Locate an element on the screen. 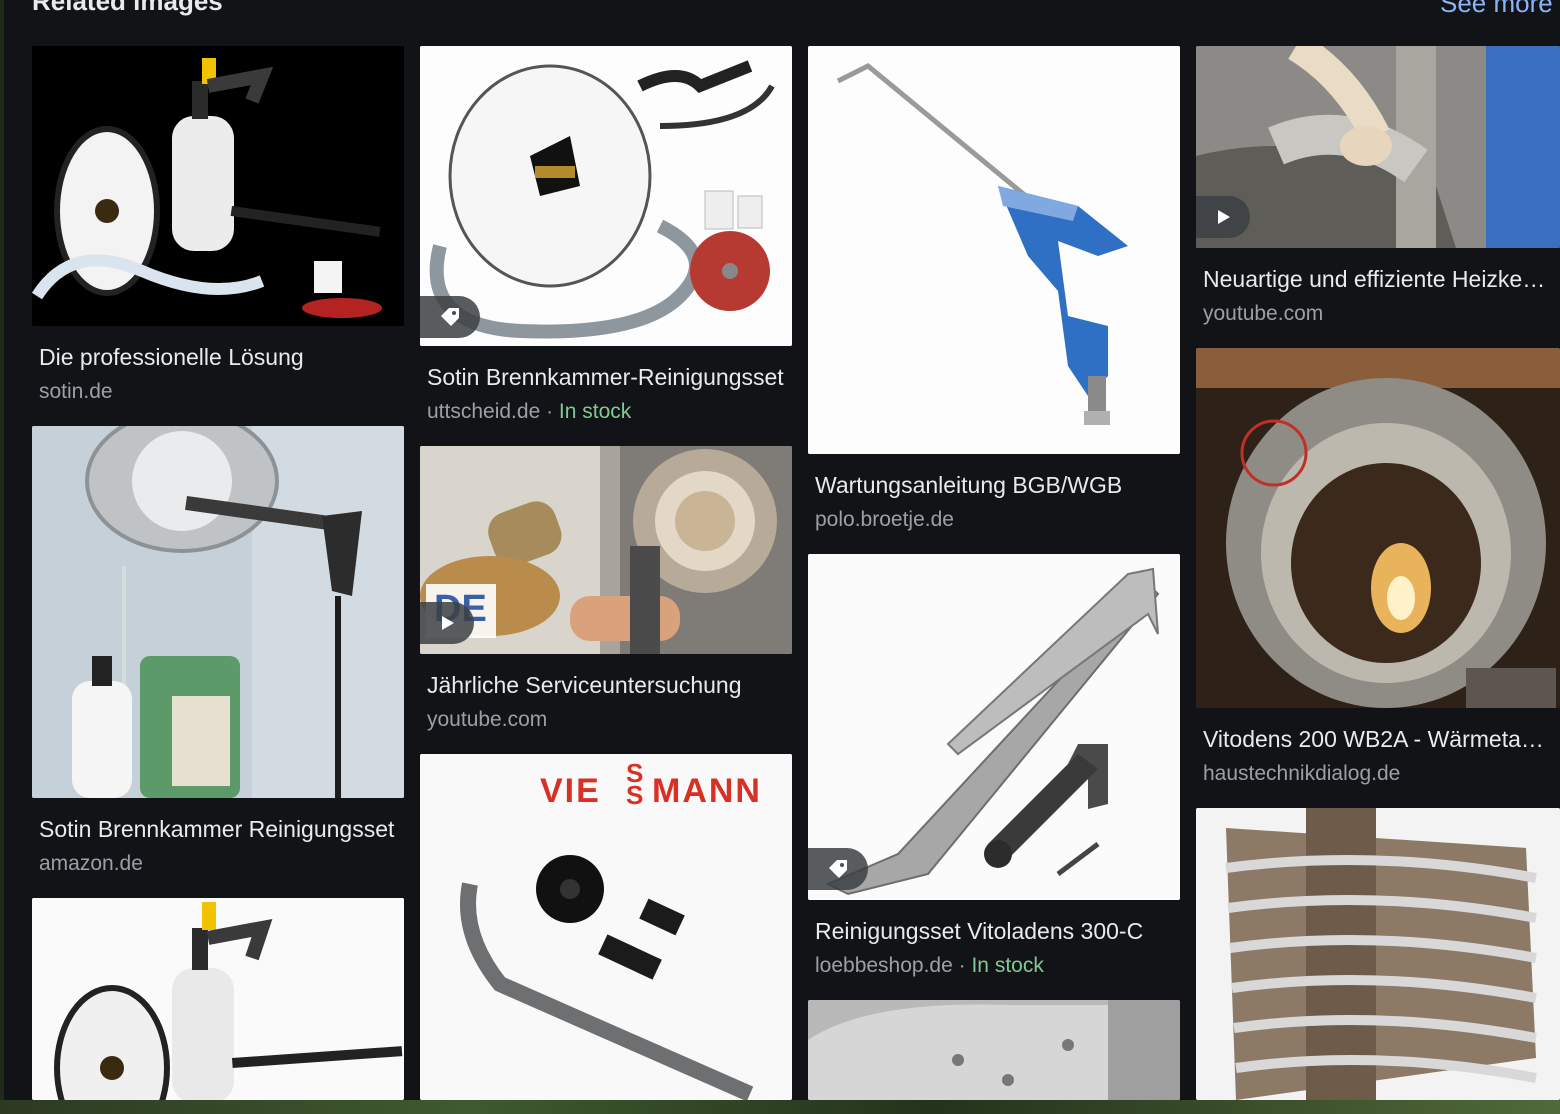  image-card-1: Die professionelle Lösung sotin.de is located at coordinates (218, 231).